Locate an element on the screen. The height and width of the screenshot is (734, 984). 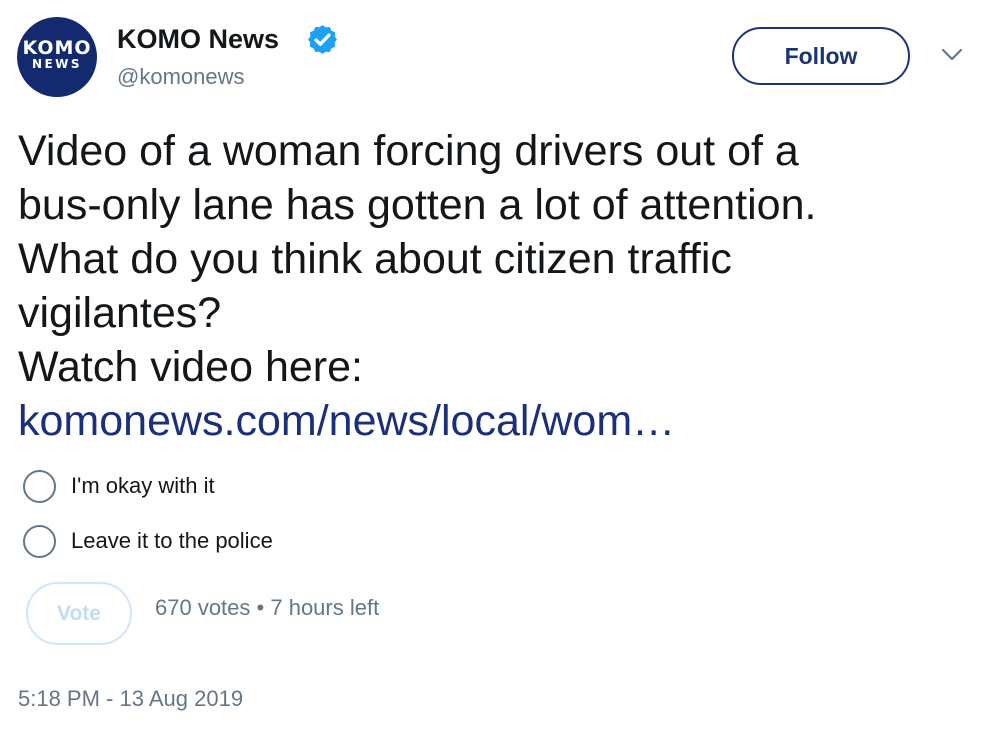
avatar-logo-line2: NEWS is located at coordinates (57, 64).